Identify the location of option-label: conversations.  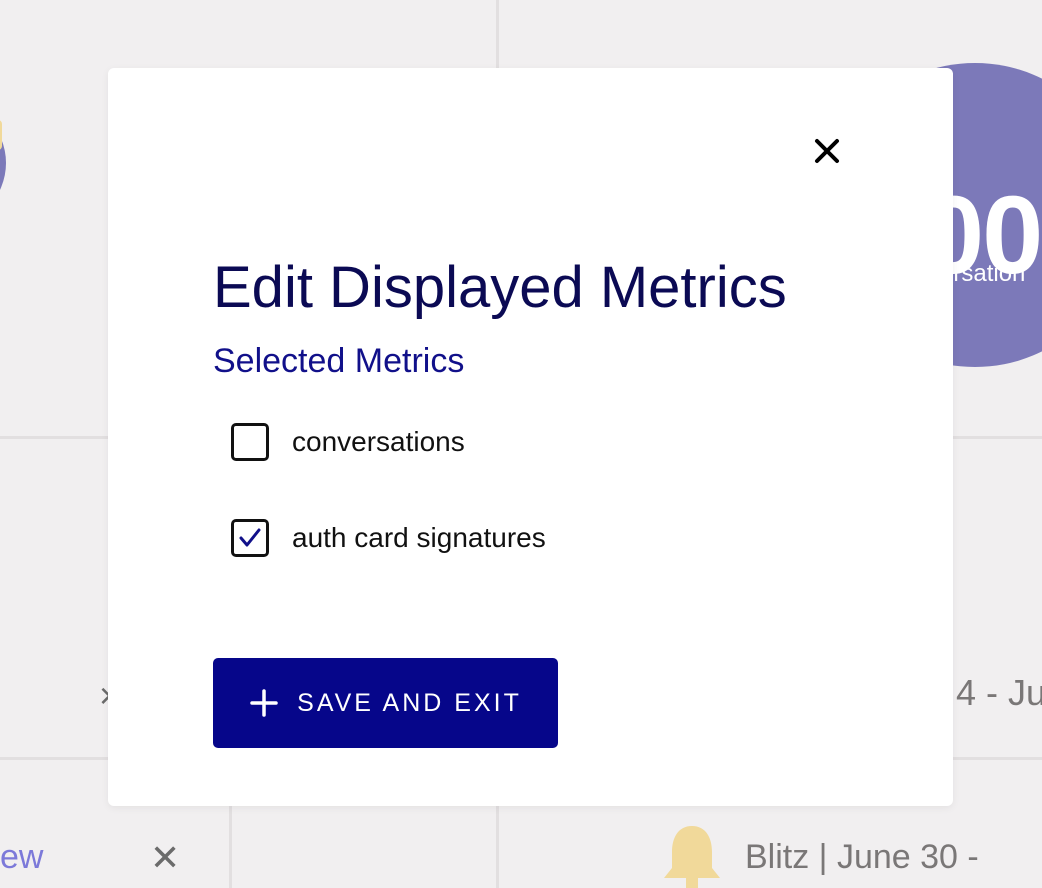
(378, 441).